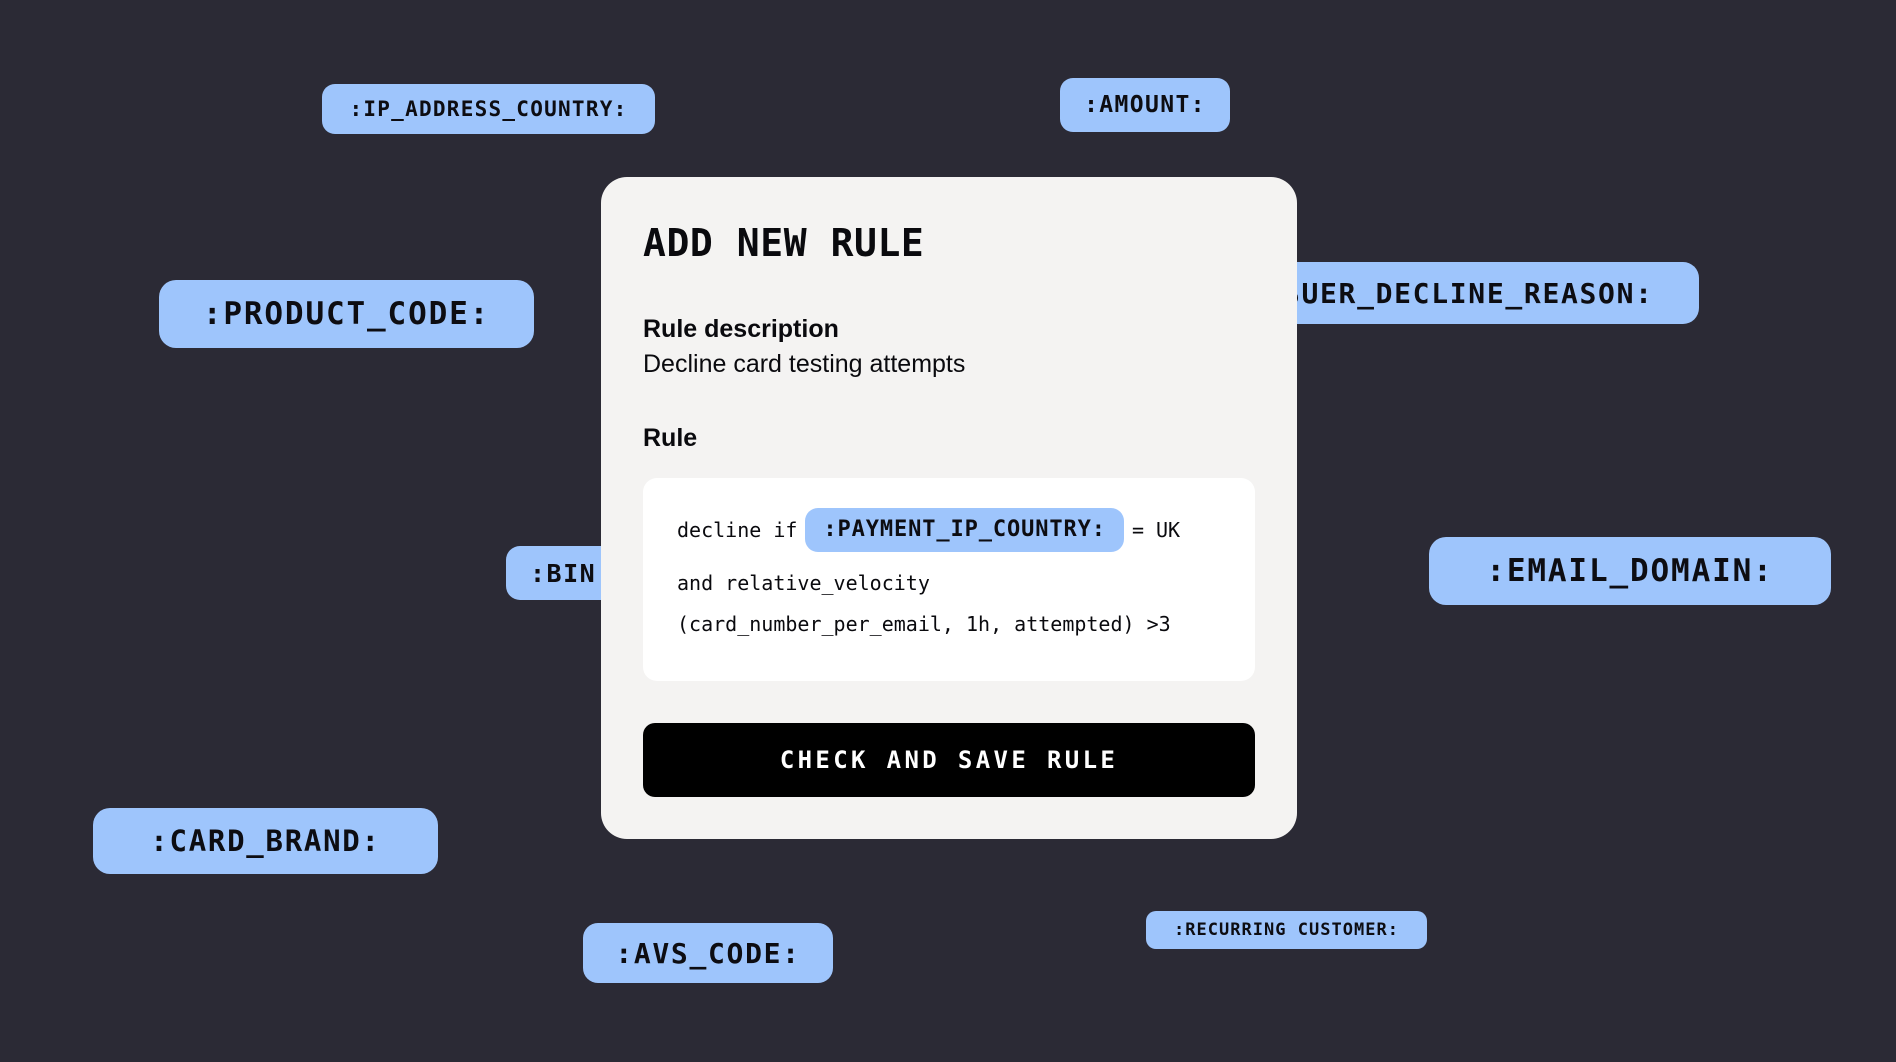 The height and width of the screenshot is (1062, 1896). What do you see at coordinates (949, 759) in the screenshot?
I see `check-and-save-rule-button: CHECK AND SAVE RULE` at bounding box center [949, 759].